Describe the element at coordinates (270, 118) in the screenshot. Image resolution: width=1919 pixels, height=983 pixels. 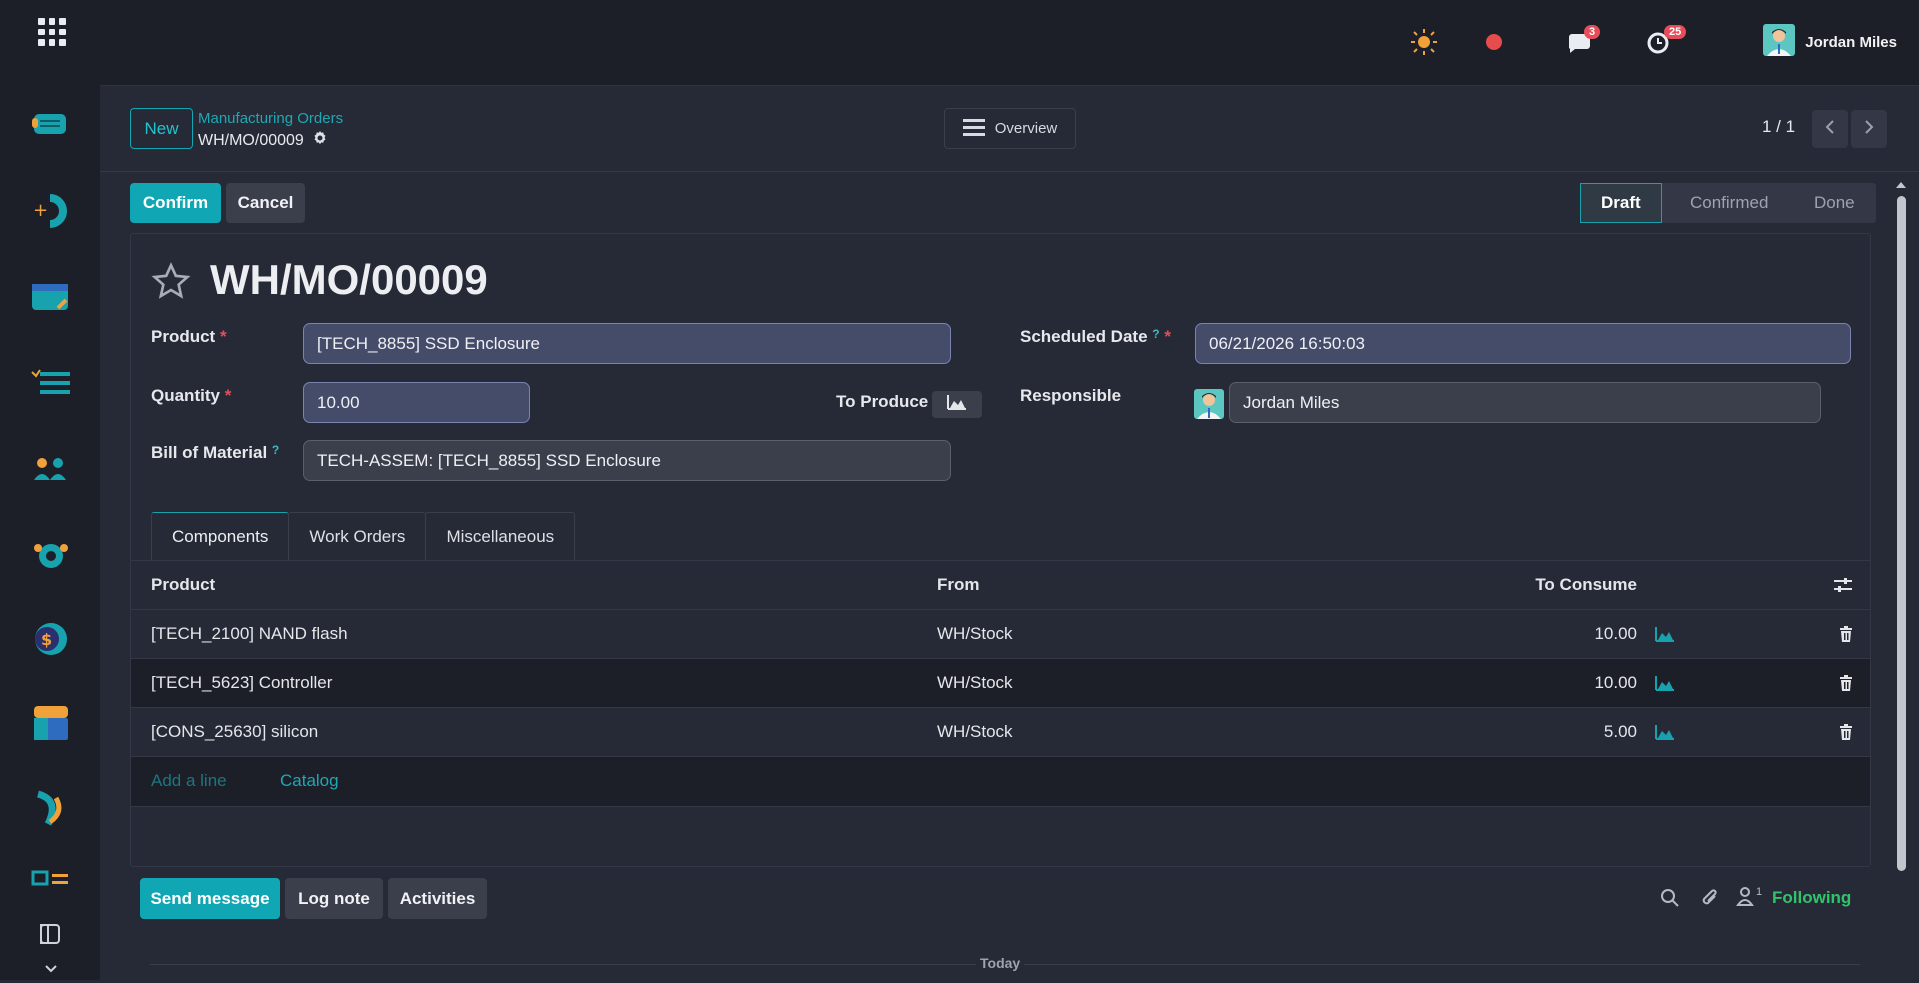
I see `breadcrumb-manufacturing-orders: Manufacturing Orders` at that location.